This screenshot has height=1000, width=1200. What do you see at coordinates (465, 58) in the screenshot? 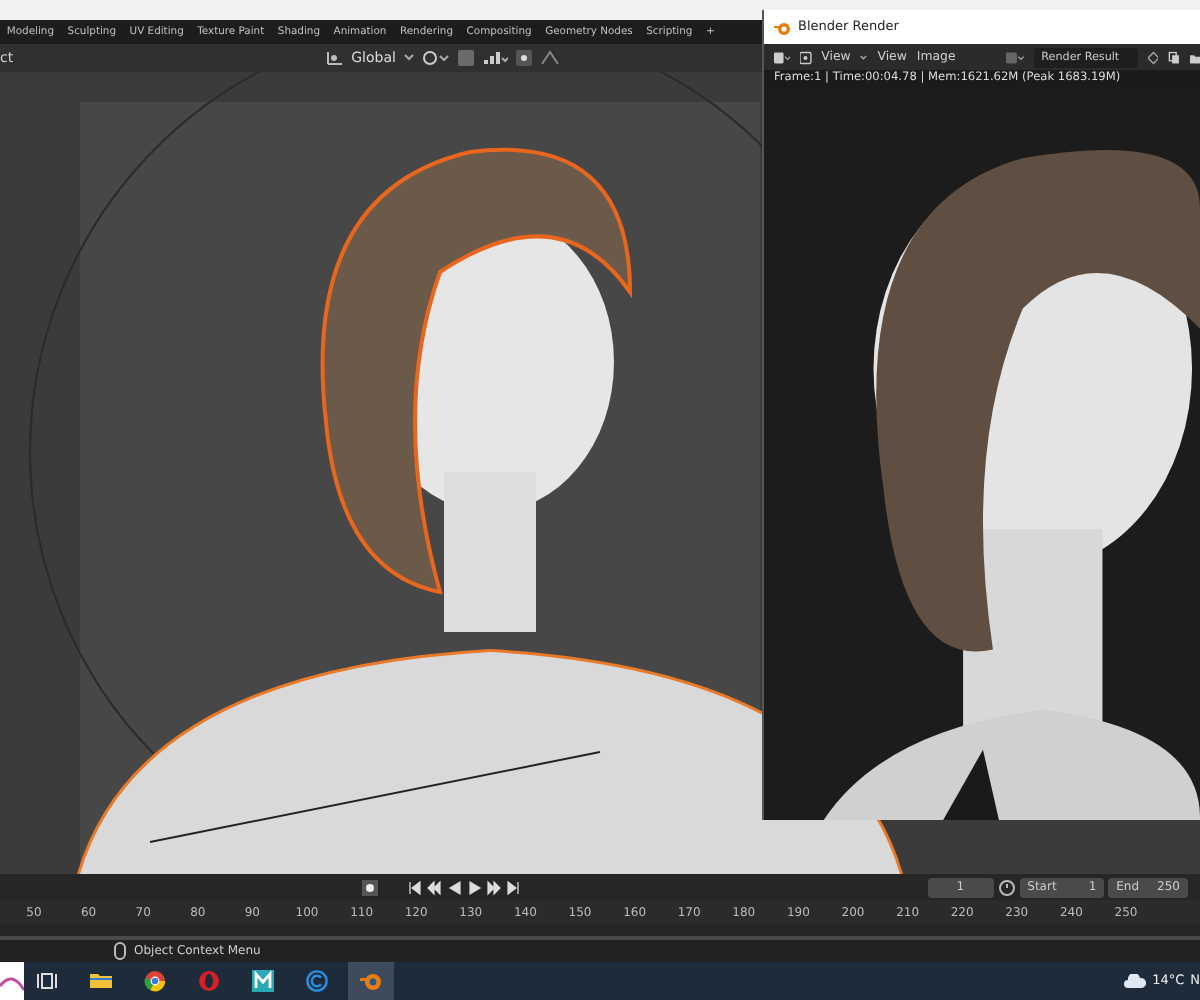
I see `snap-icon` at bounding box center [465, 58].